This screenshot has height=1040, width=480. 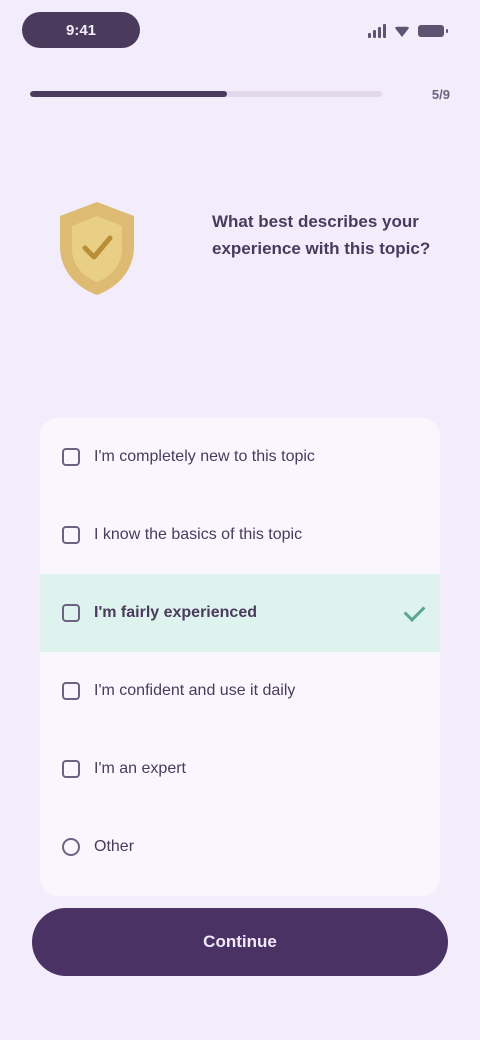 I want to click on signal-icon, so click(x=377, y=31).